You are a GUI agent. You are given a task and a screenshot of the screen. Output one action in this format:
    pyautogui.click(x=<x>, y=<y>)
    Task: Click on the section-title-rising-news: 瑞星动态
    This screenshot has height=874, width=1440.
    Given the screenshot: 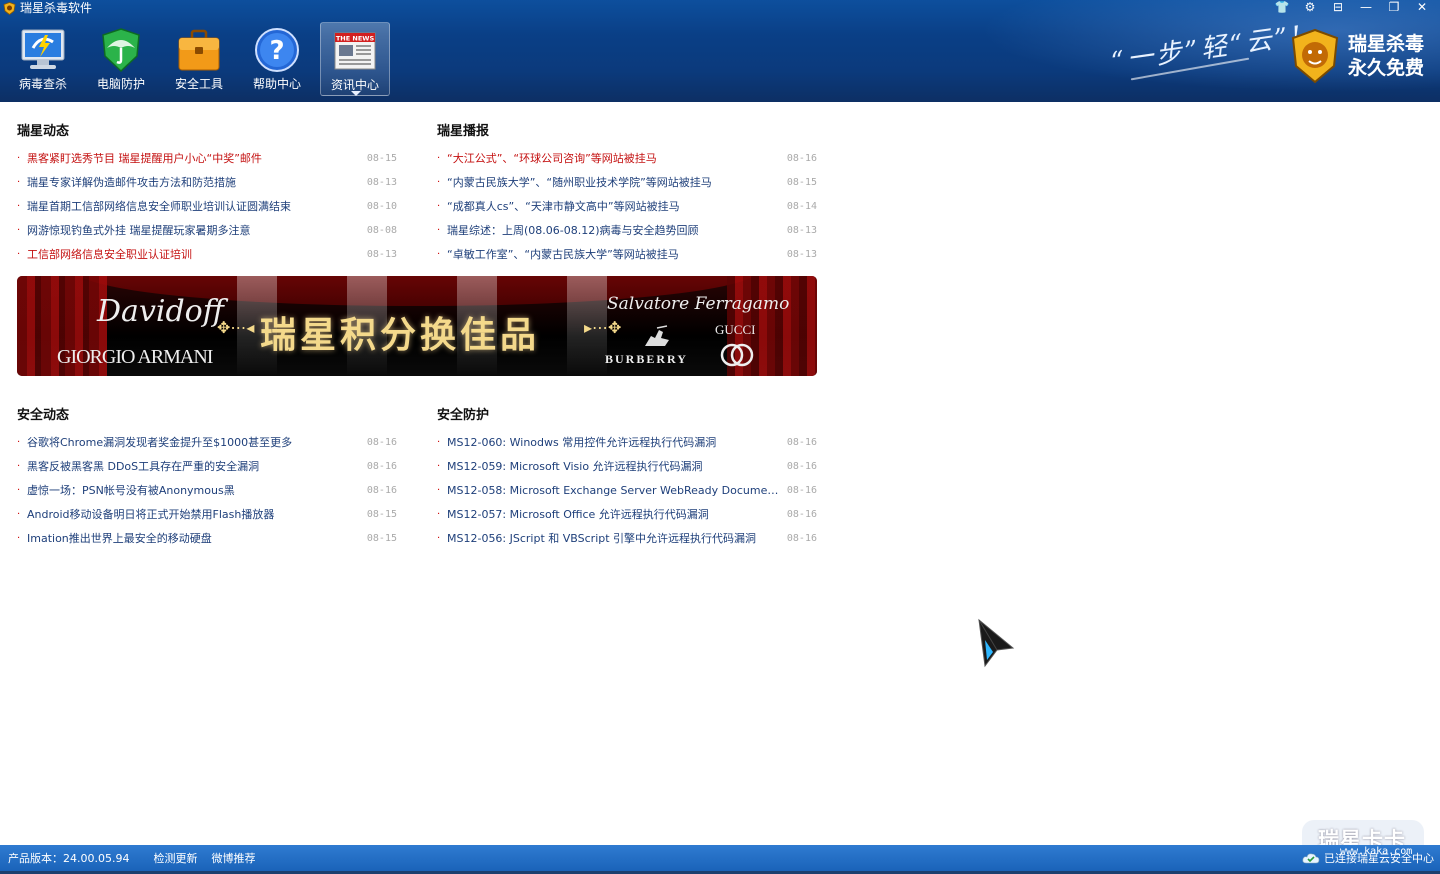 What is the action you would take?
    pyautogui.click(x=43, y=131)
    